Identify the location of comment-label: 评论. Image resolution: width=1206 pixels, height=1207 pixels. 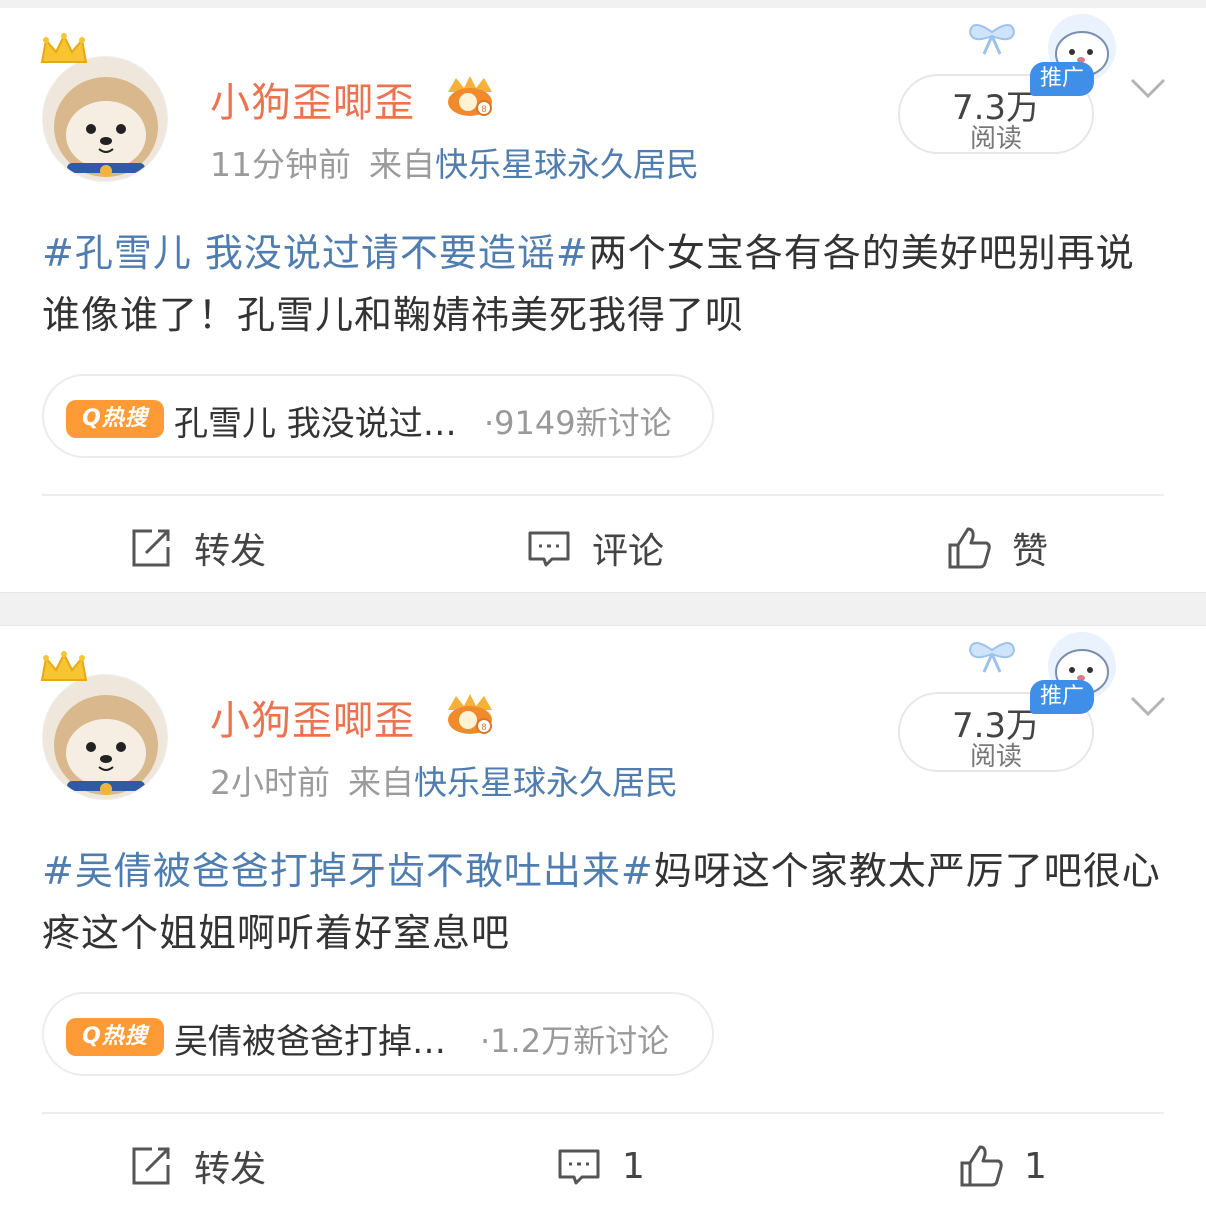
(628, 551).